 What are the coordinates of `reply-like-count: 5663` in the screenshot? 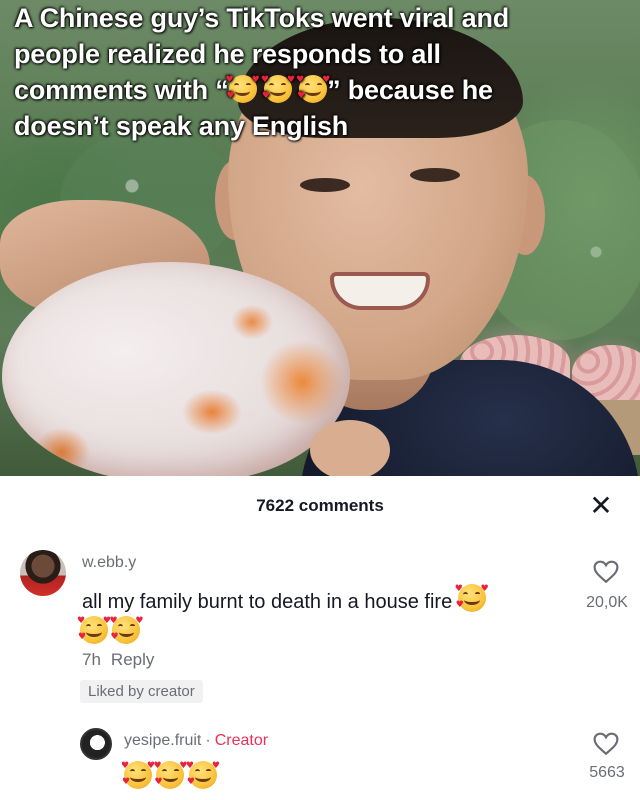 It's located at (607, 772).